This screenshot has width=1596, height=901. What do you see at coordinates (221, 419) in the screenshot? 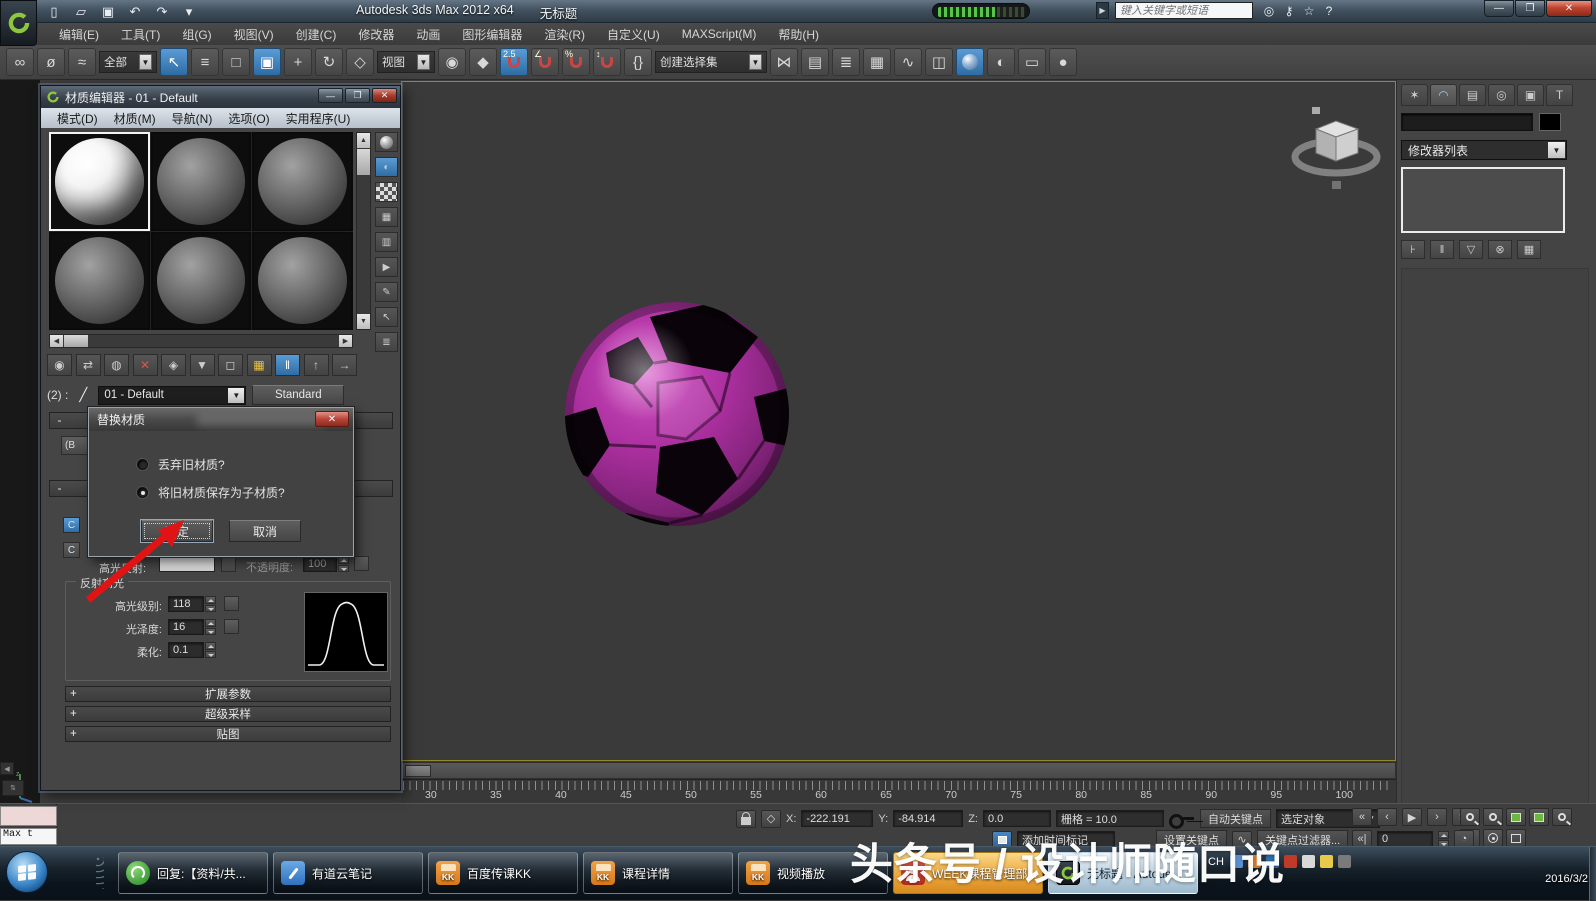
I see `dialog-titlebar: 替换材质 ✕` at bounding box center [221, 419].